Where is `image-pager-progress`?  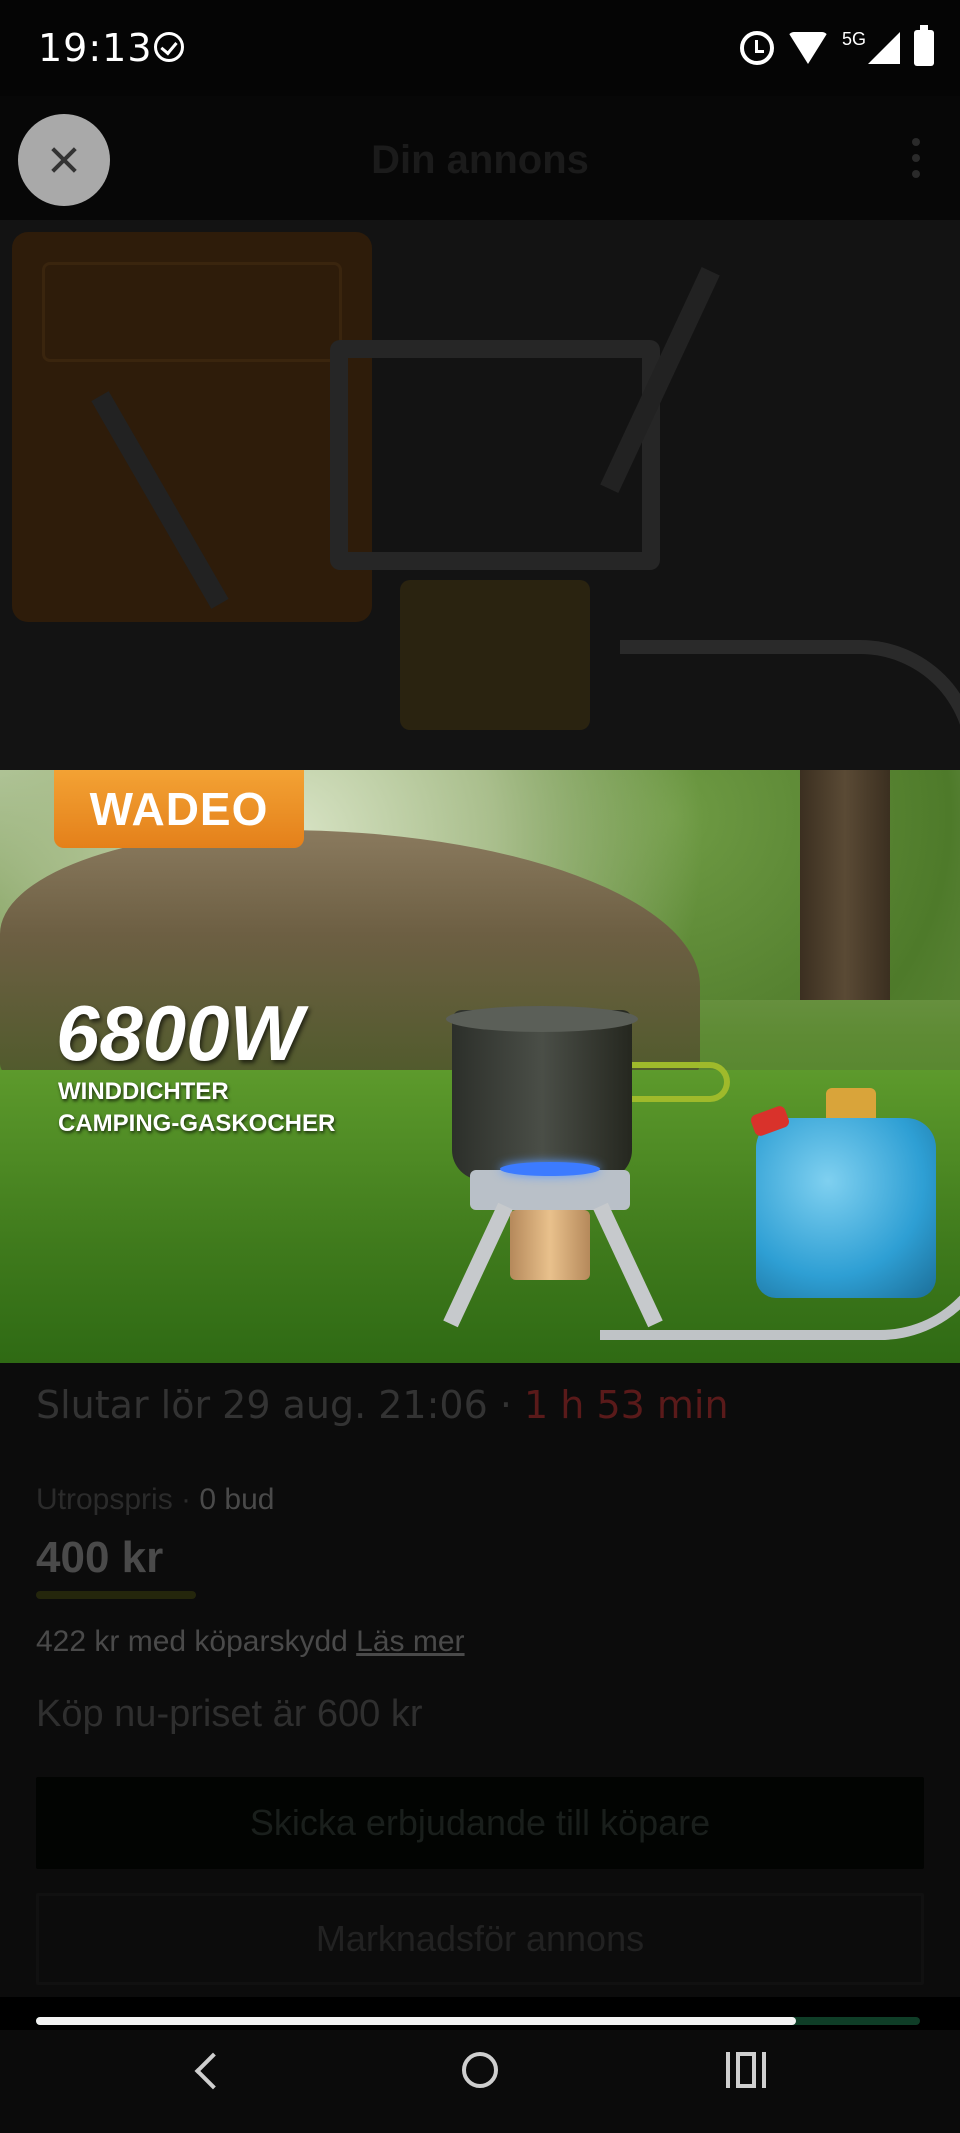
image-pager-progress is located at coordinates (416, 2021).